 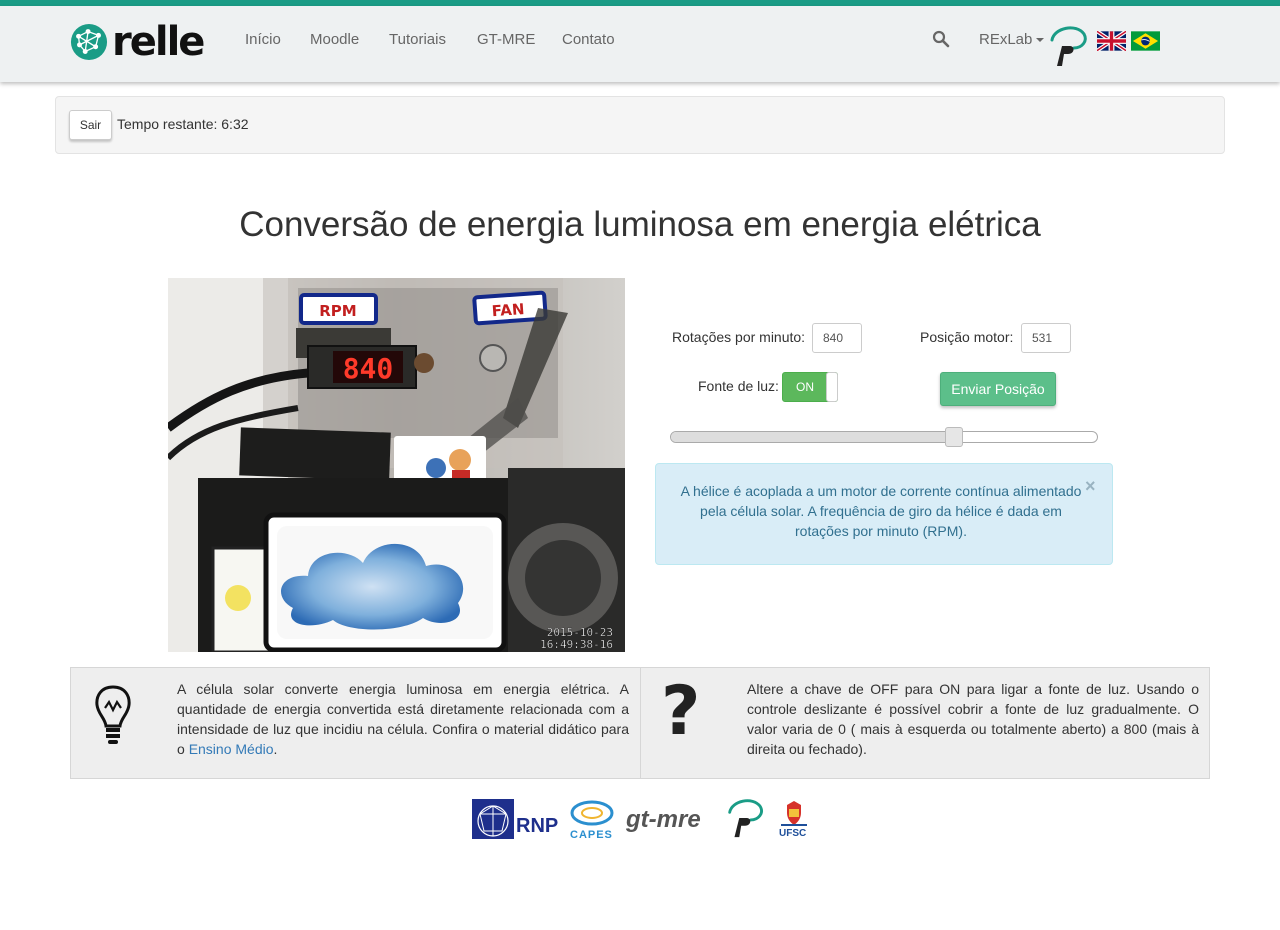 I want to click on nav-item-gt-mre: GT-MRE, so click(x=506, y=39).